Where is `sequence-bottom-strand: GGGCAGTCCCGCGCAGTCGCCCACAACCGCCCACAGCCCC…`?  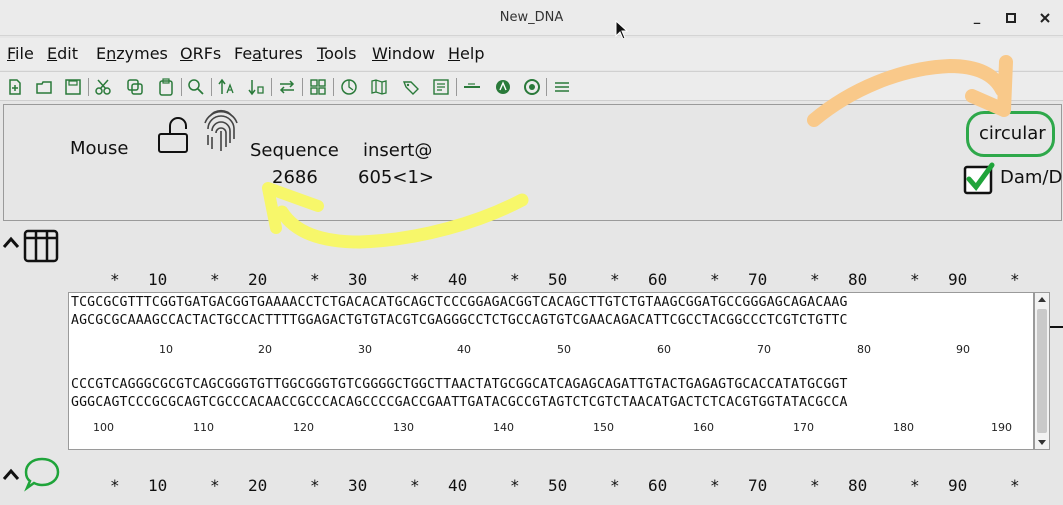 sequence-bottom-strand: GGGCAGTCCCGCGCAGTCGCCCACAACCGCCCACAGCCCC… is located at coordinates (459, 402).